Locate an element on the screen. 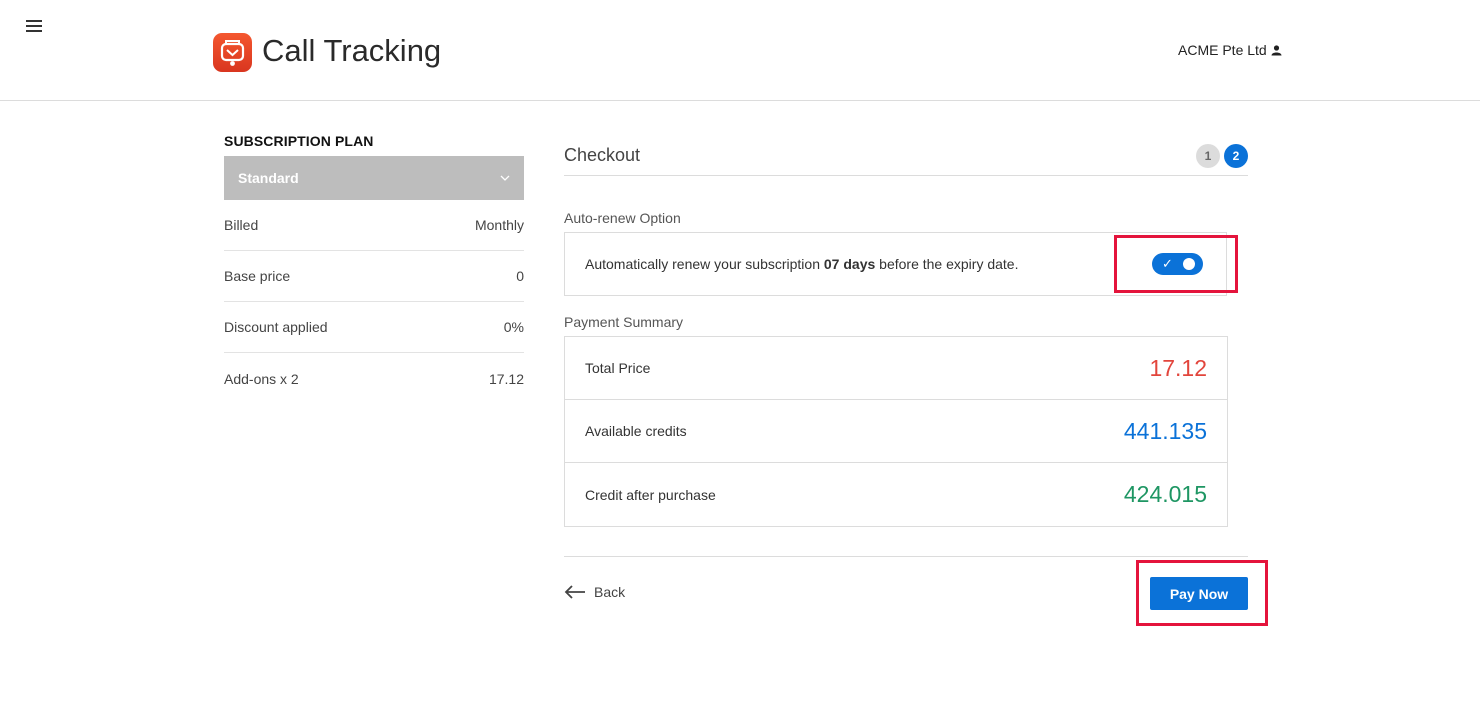  plan-row-base-price: Base price 0 is located at coordinates (374, 276).